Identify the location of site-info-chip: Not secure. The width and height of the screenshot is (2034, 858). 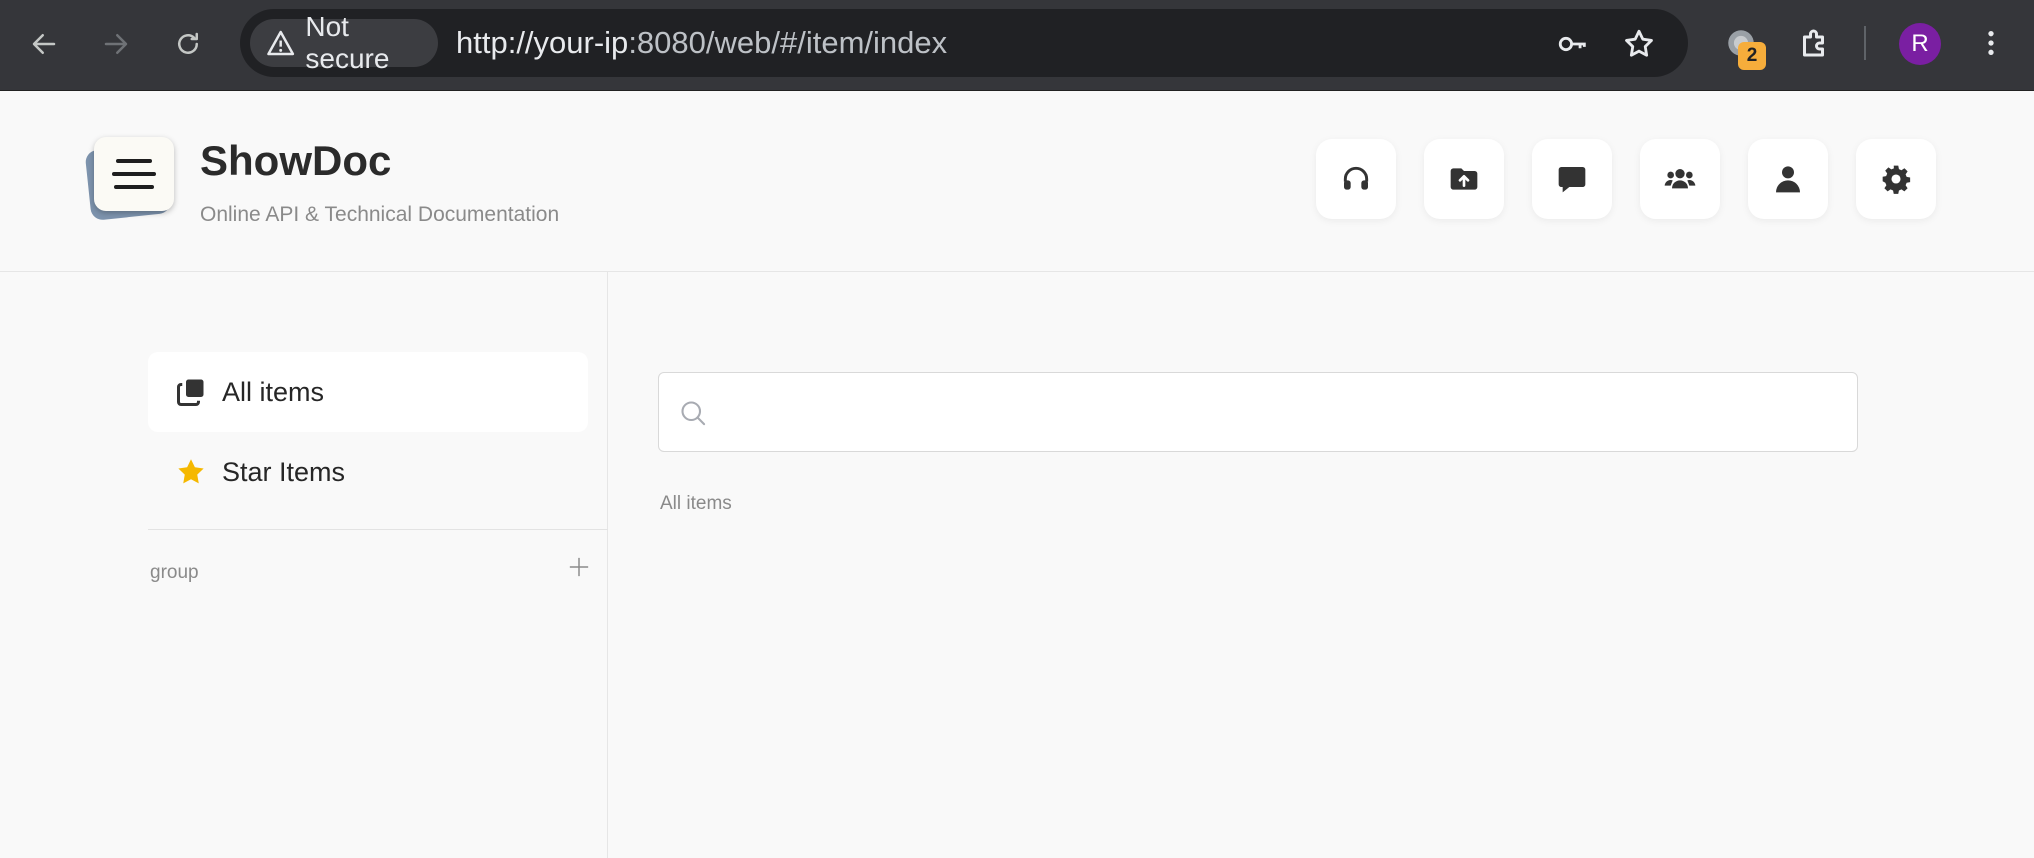
(344, 42).